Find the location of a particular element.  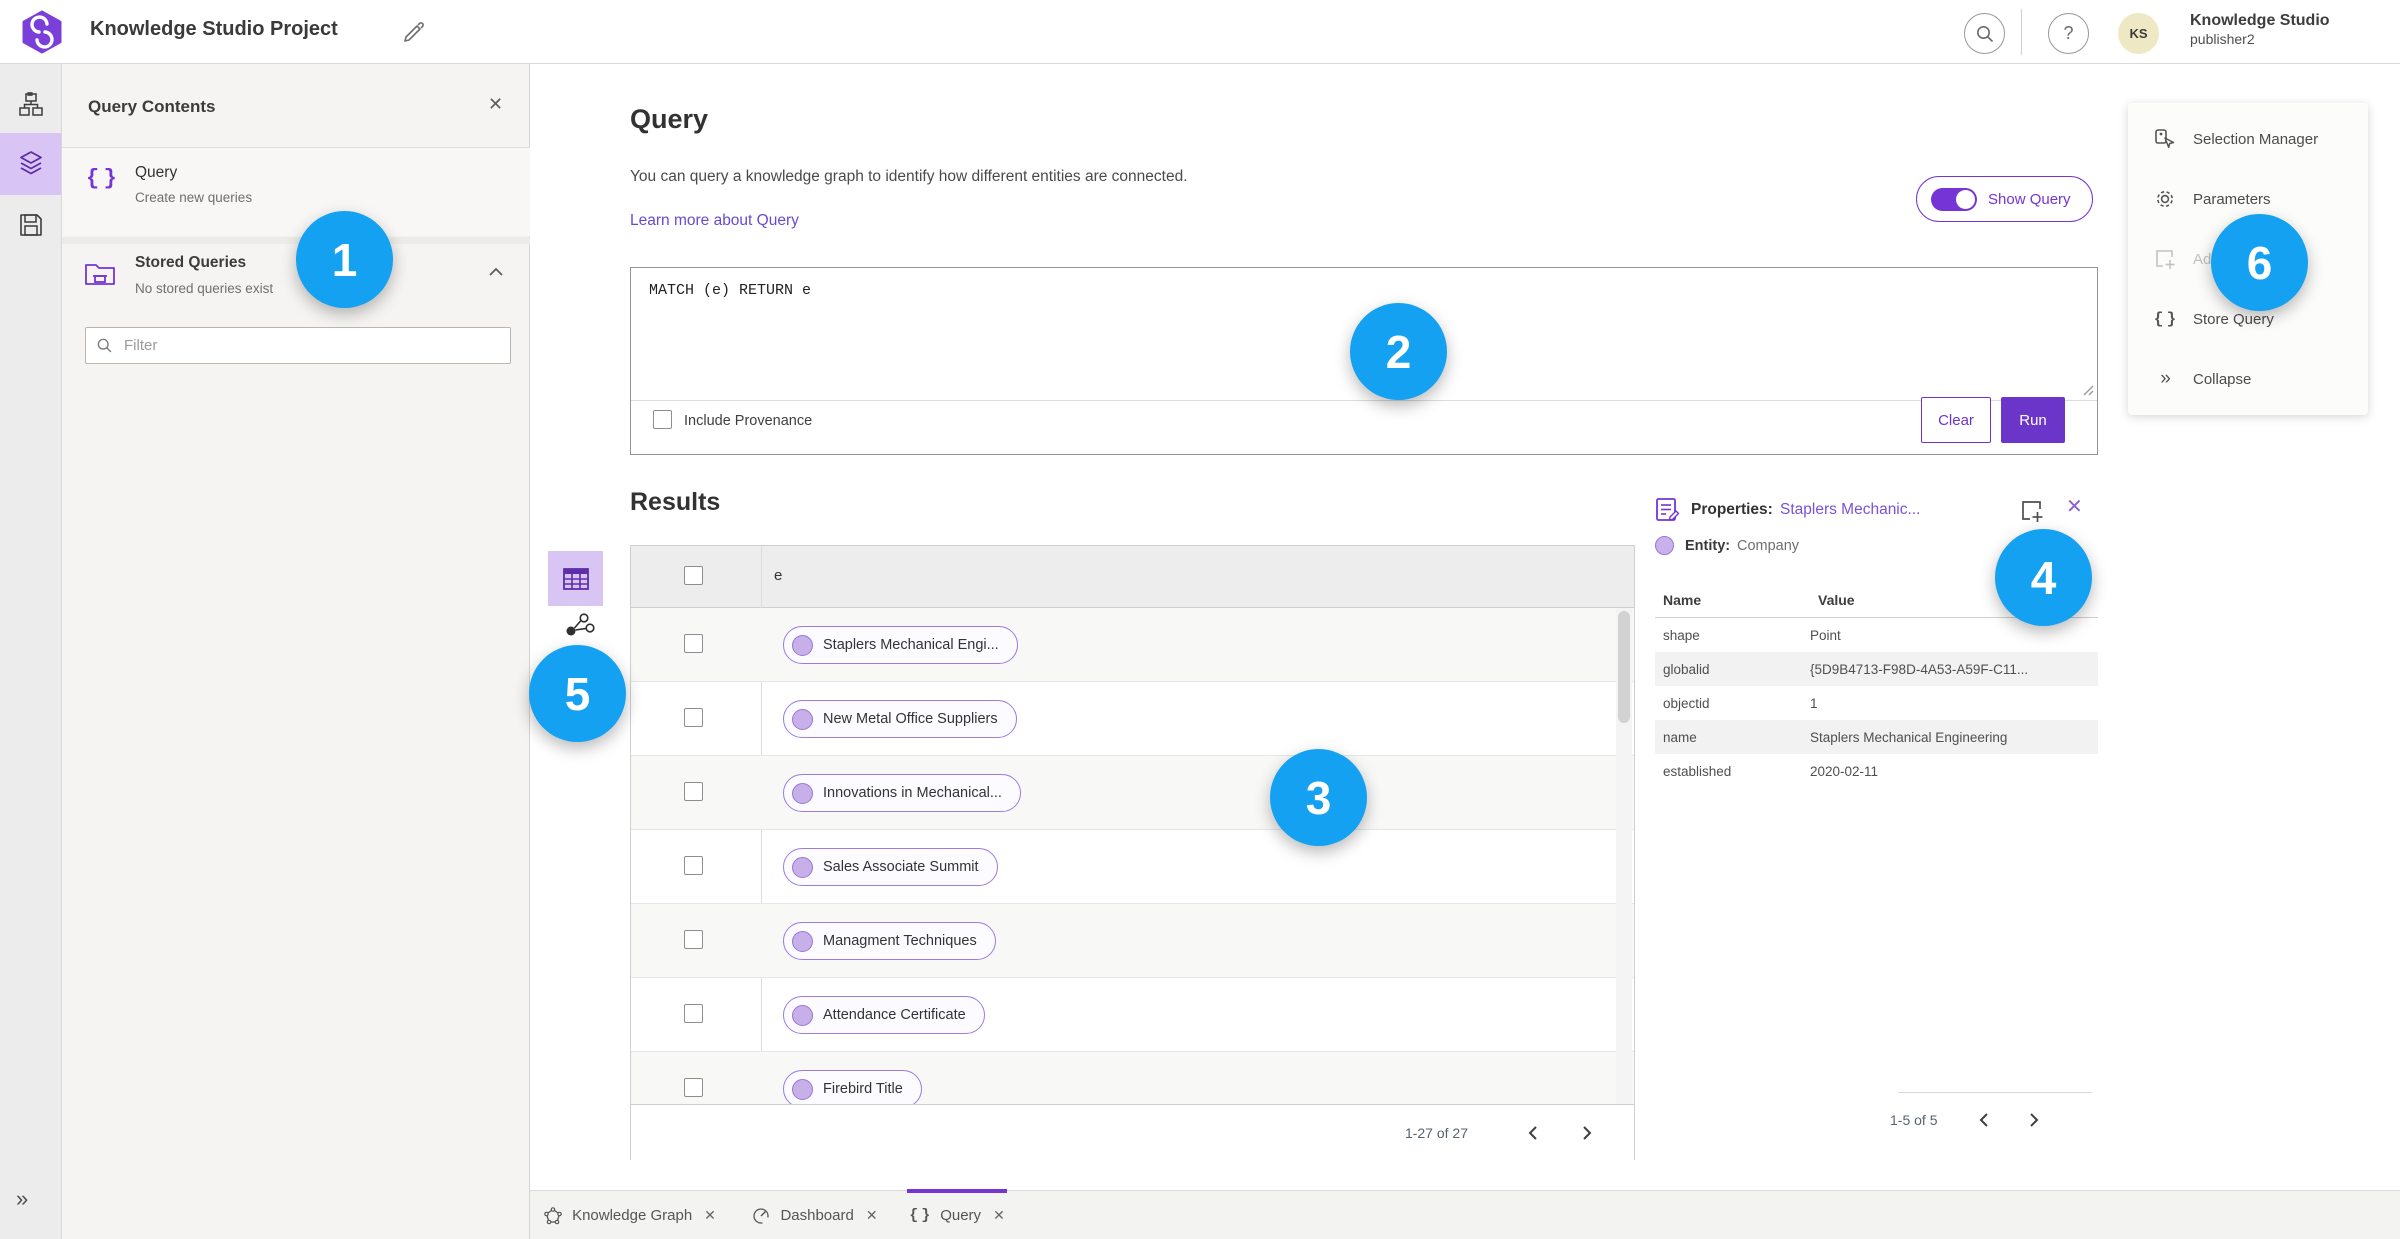

property-name: globalid is located at coordinates (1686, 669).